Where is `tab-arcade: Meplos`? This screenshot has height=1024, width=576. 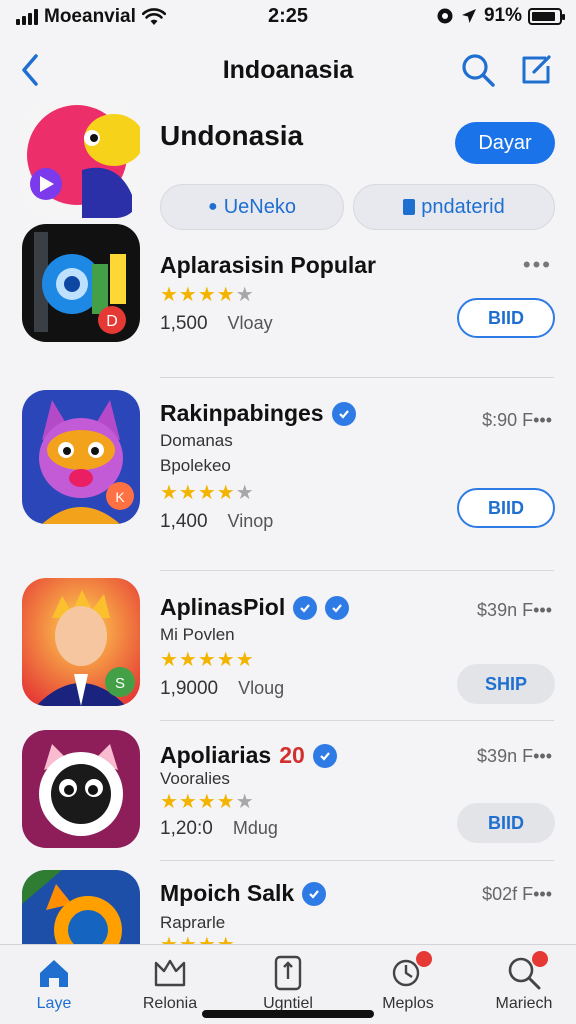
tab-arcade: Meplos is located at coordinates (408, 985).